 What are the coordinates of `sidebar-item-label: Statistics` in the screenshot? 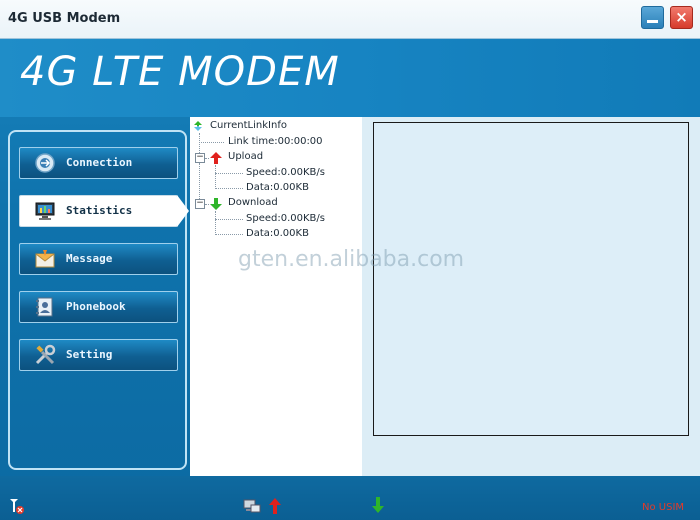 It's located at (99, 210).